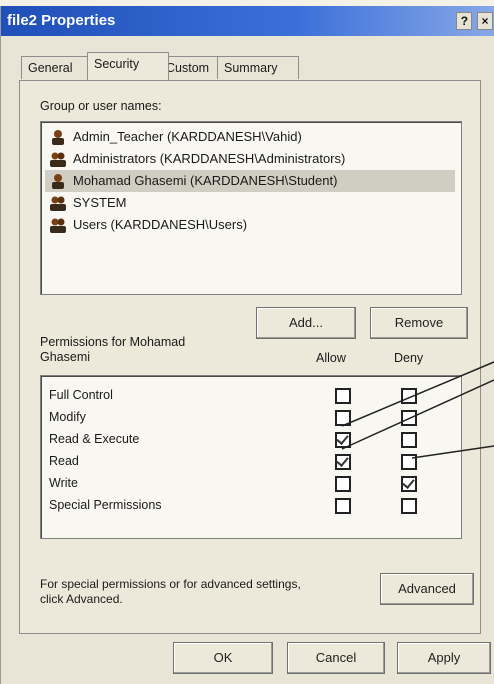 The image size is (494, 684). I want to click on apply-button: Apply, so click(444, 658).